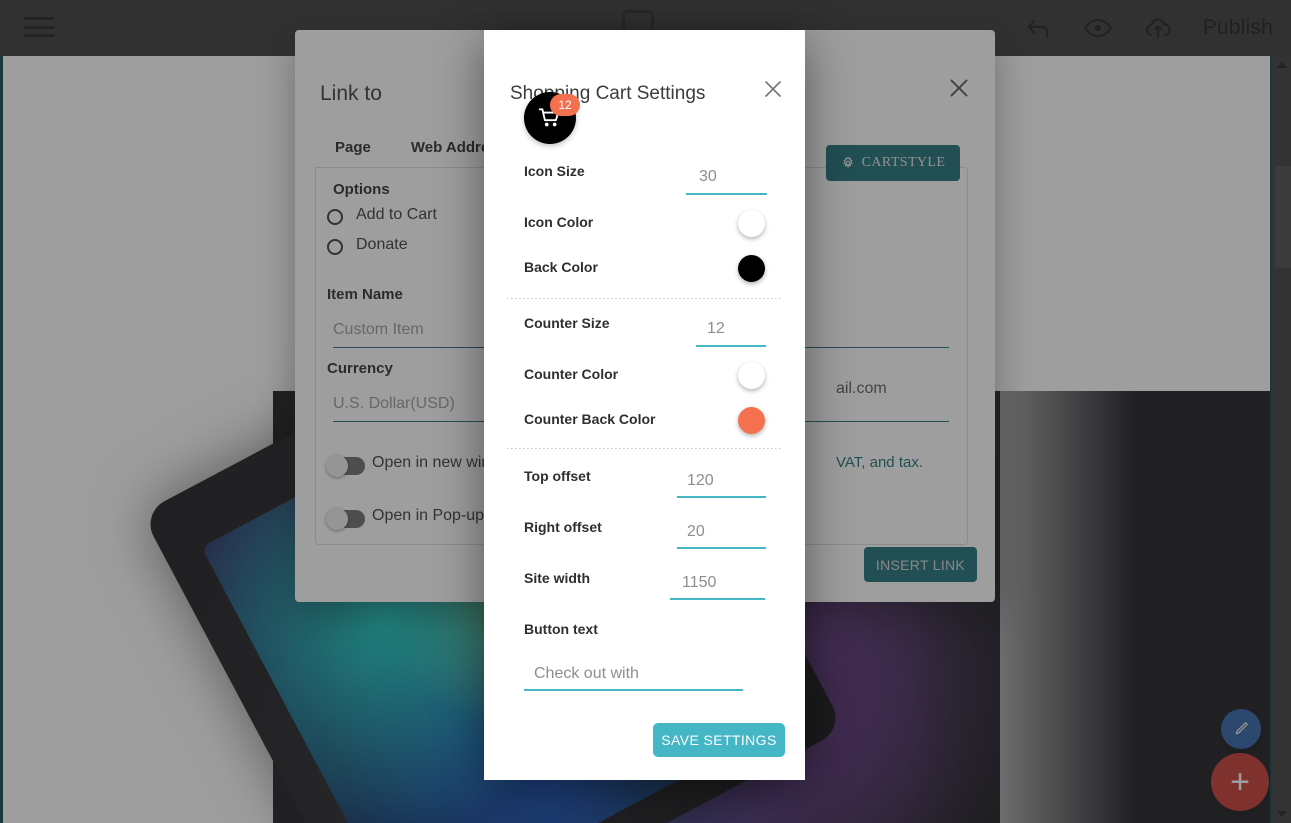 This screenshot has height=823, width=1291. Describe the element at coordinates (571, 374) in the screenshot. I see `label-counter-color: Counter Color` at that location.